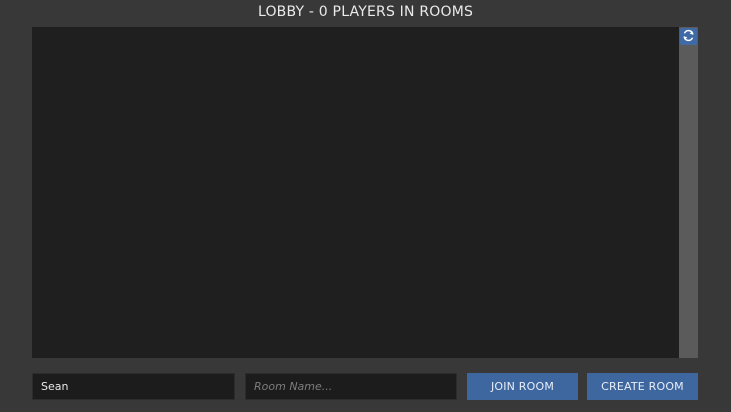  I want to click on lobby-title: LOBBY - 0 PLAYERS IN ROOMS, so click(365, 12).